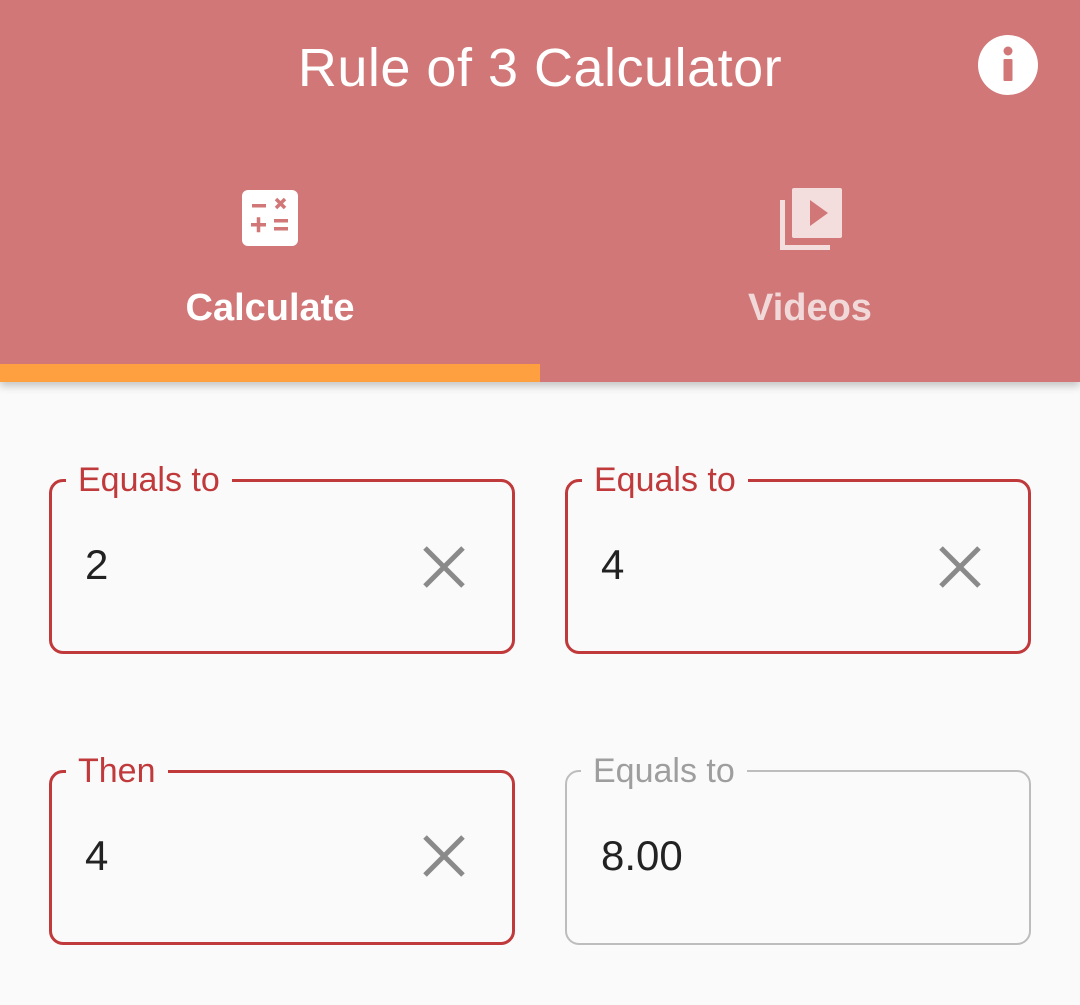 The image size is (1080, 1005). I want to click on tab-videos: Videos, so click(810, 276).